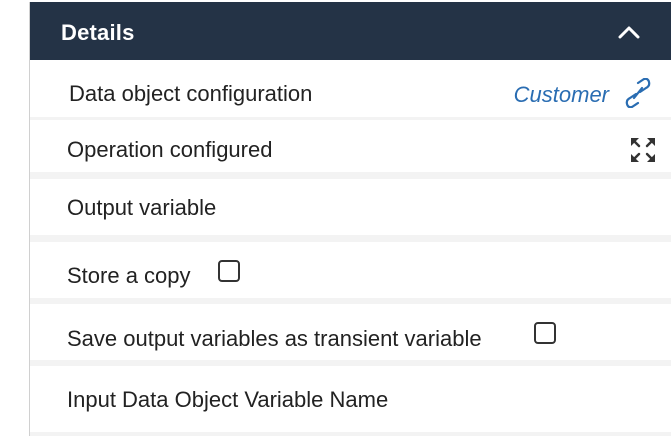  I want to click on expand-icon, so click(643, 150).